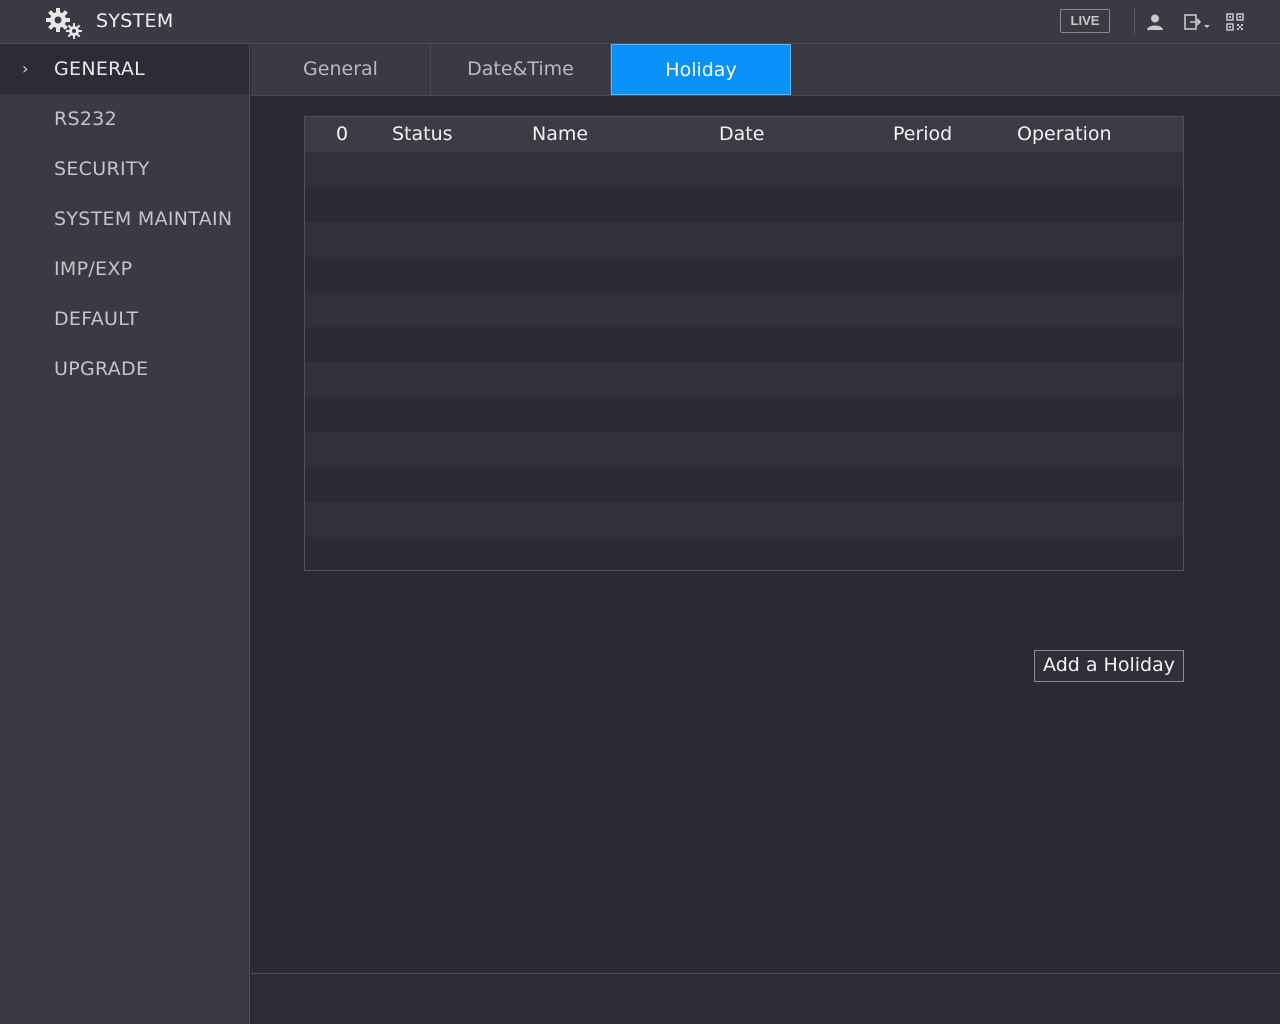 The height and width of the screenshot is (1024, 1280). What do you see at coordinates (135, 21) in the screenshot?
I see `page-title: SYSTEM` at bounding box center [135, 21].